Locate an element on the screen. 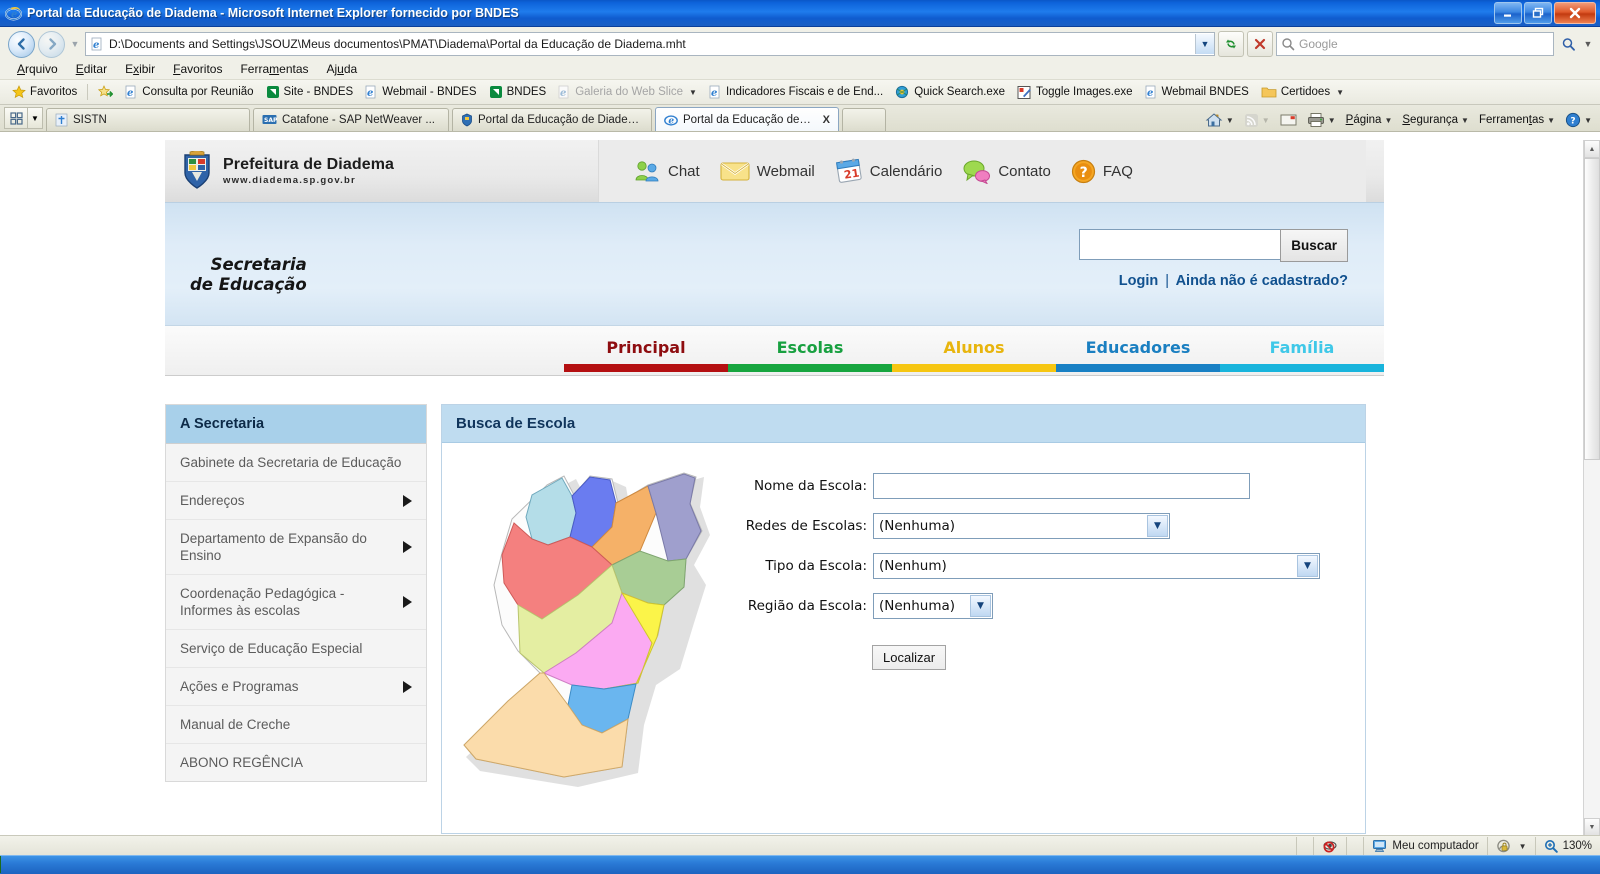 The height and width of the screenshot is (874, 1600). menu-item-editar: Editar is located at coordinates (91, 69).